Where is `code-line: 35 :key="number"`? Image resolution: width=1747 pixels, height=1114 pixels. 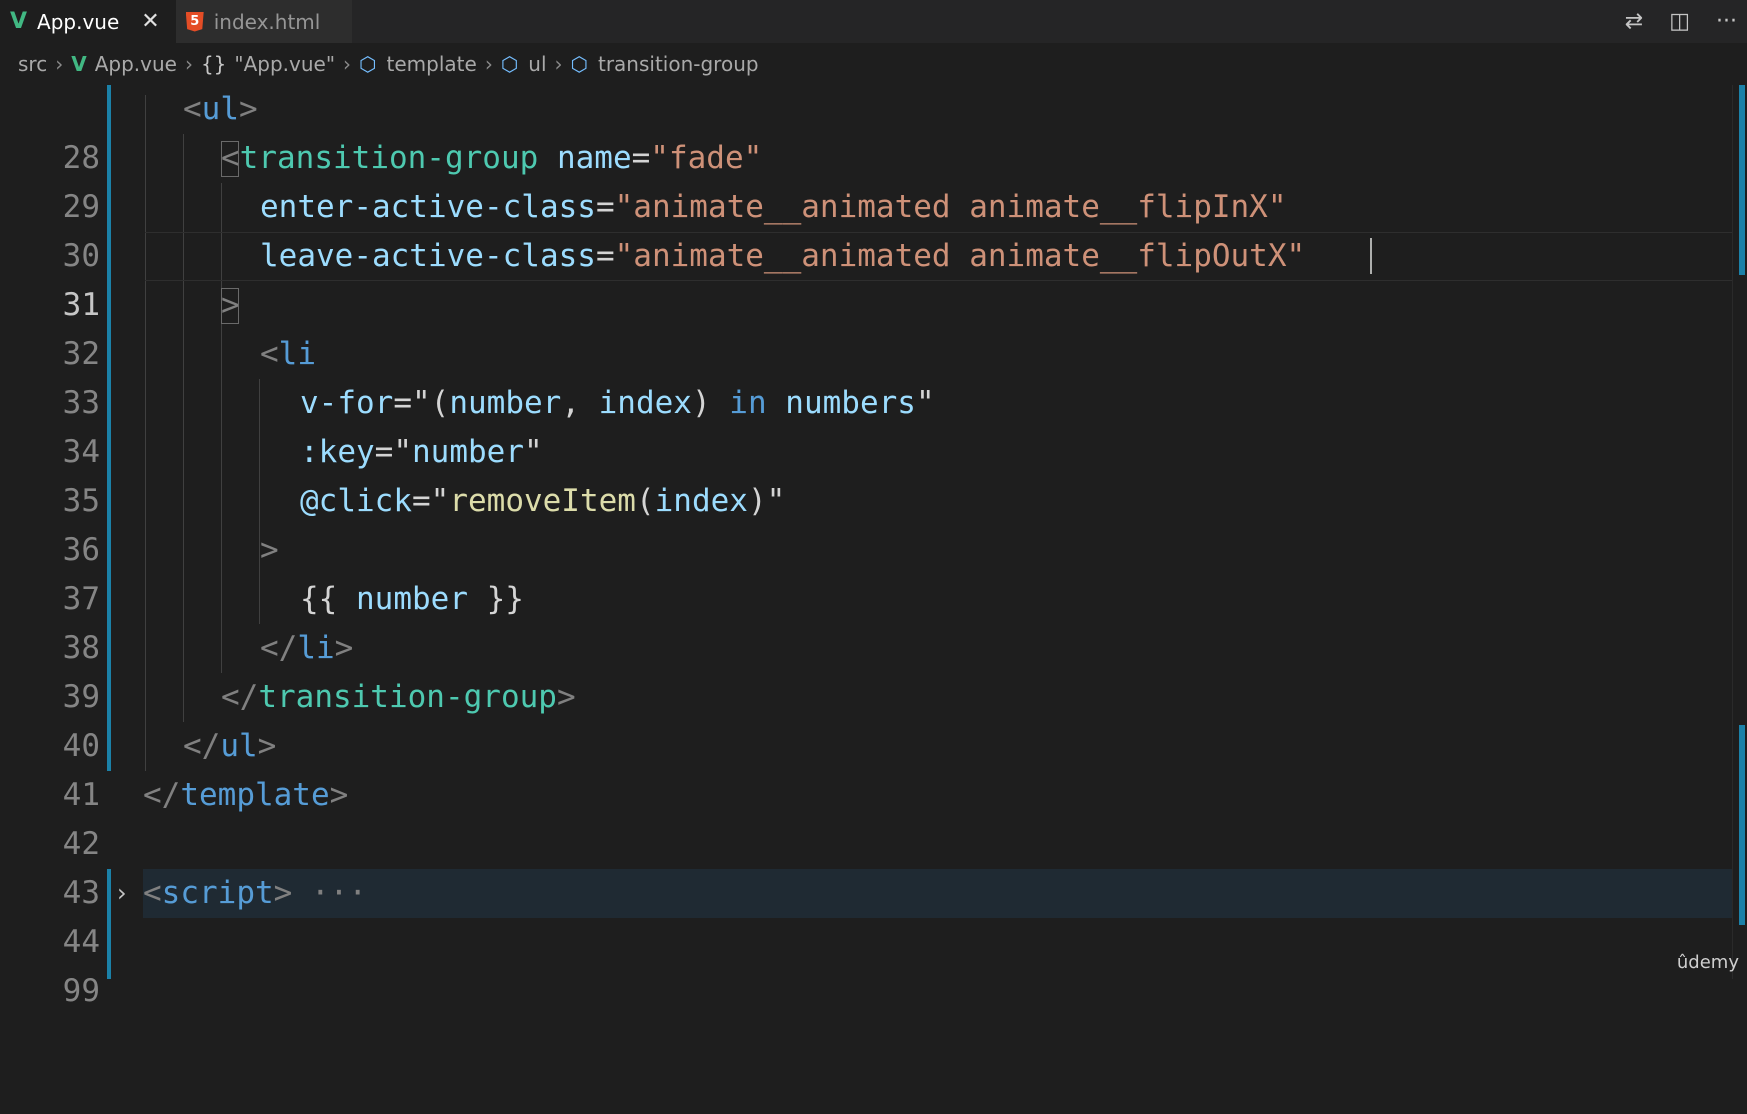 code-line: 35 :key="number" is located at coordinates (873, 473).